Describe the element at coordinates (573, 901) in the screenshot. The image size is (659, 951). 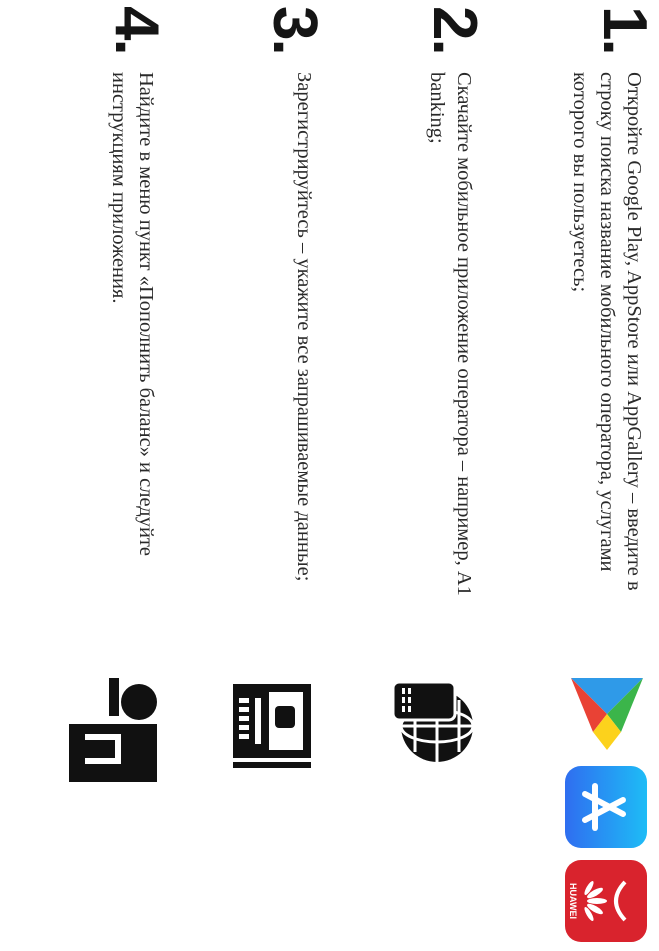
I see `huawei-label: HUAWEI` at that location.